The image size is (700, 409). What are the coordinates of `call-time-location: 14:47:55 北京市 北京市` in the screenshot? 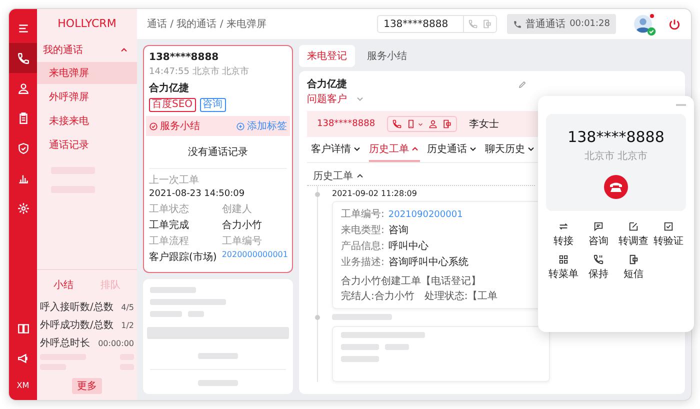 It's located at (199, 72).